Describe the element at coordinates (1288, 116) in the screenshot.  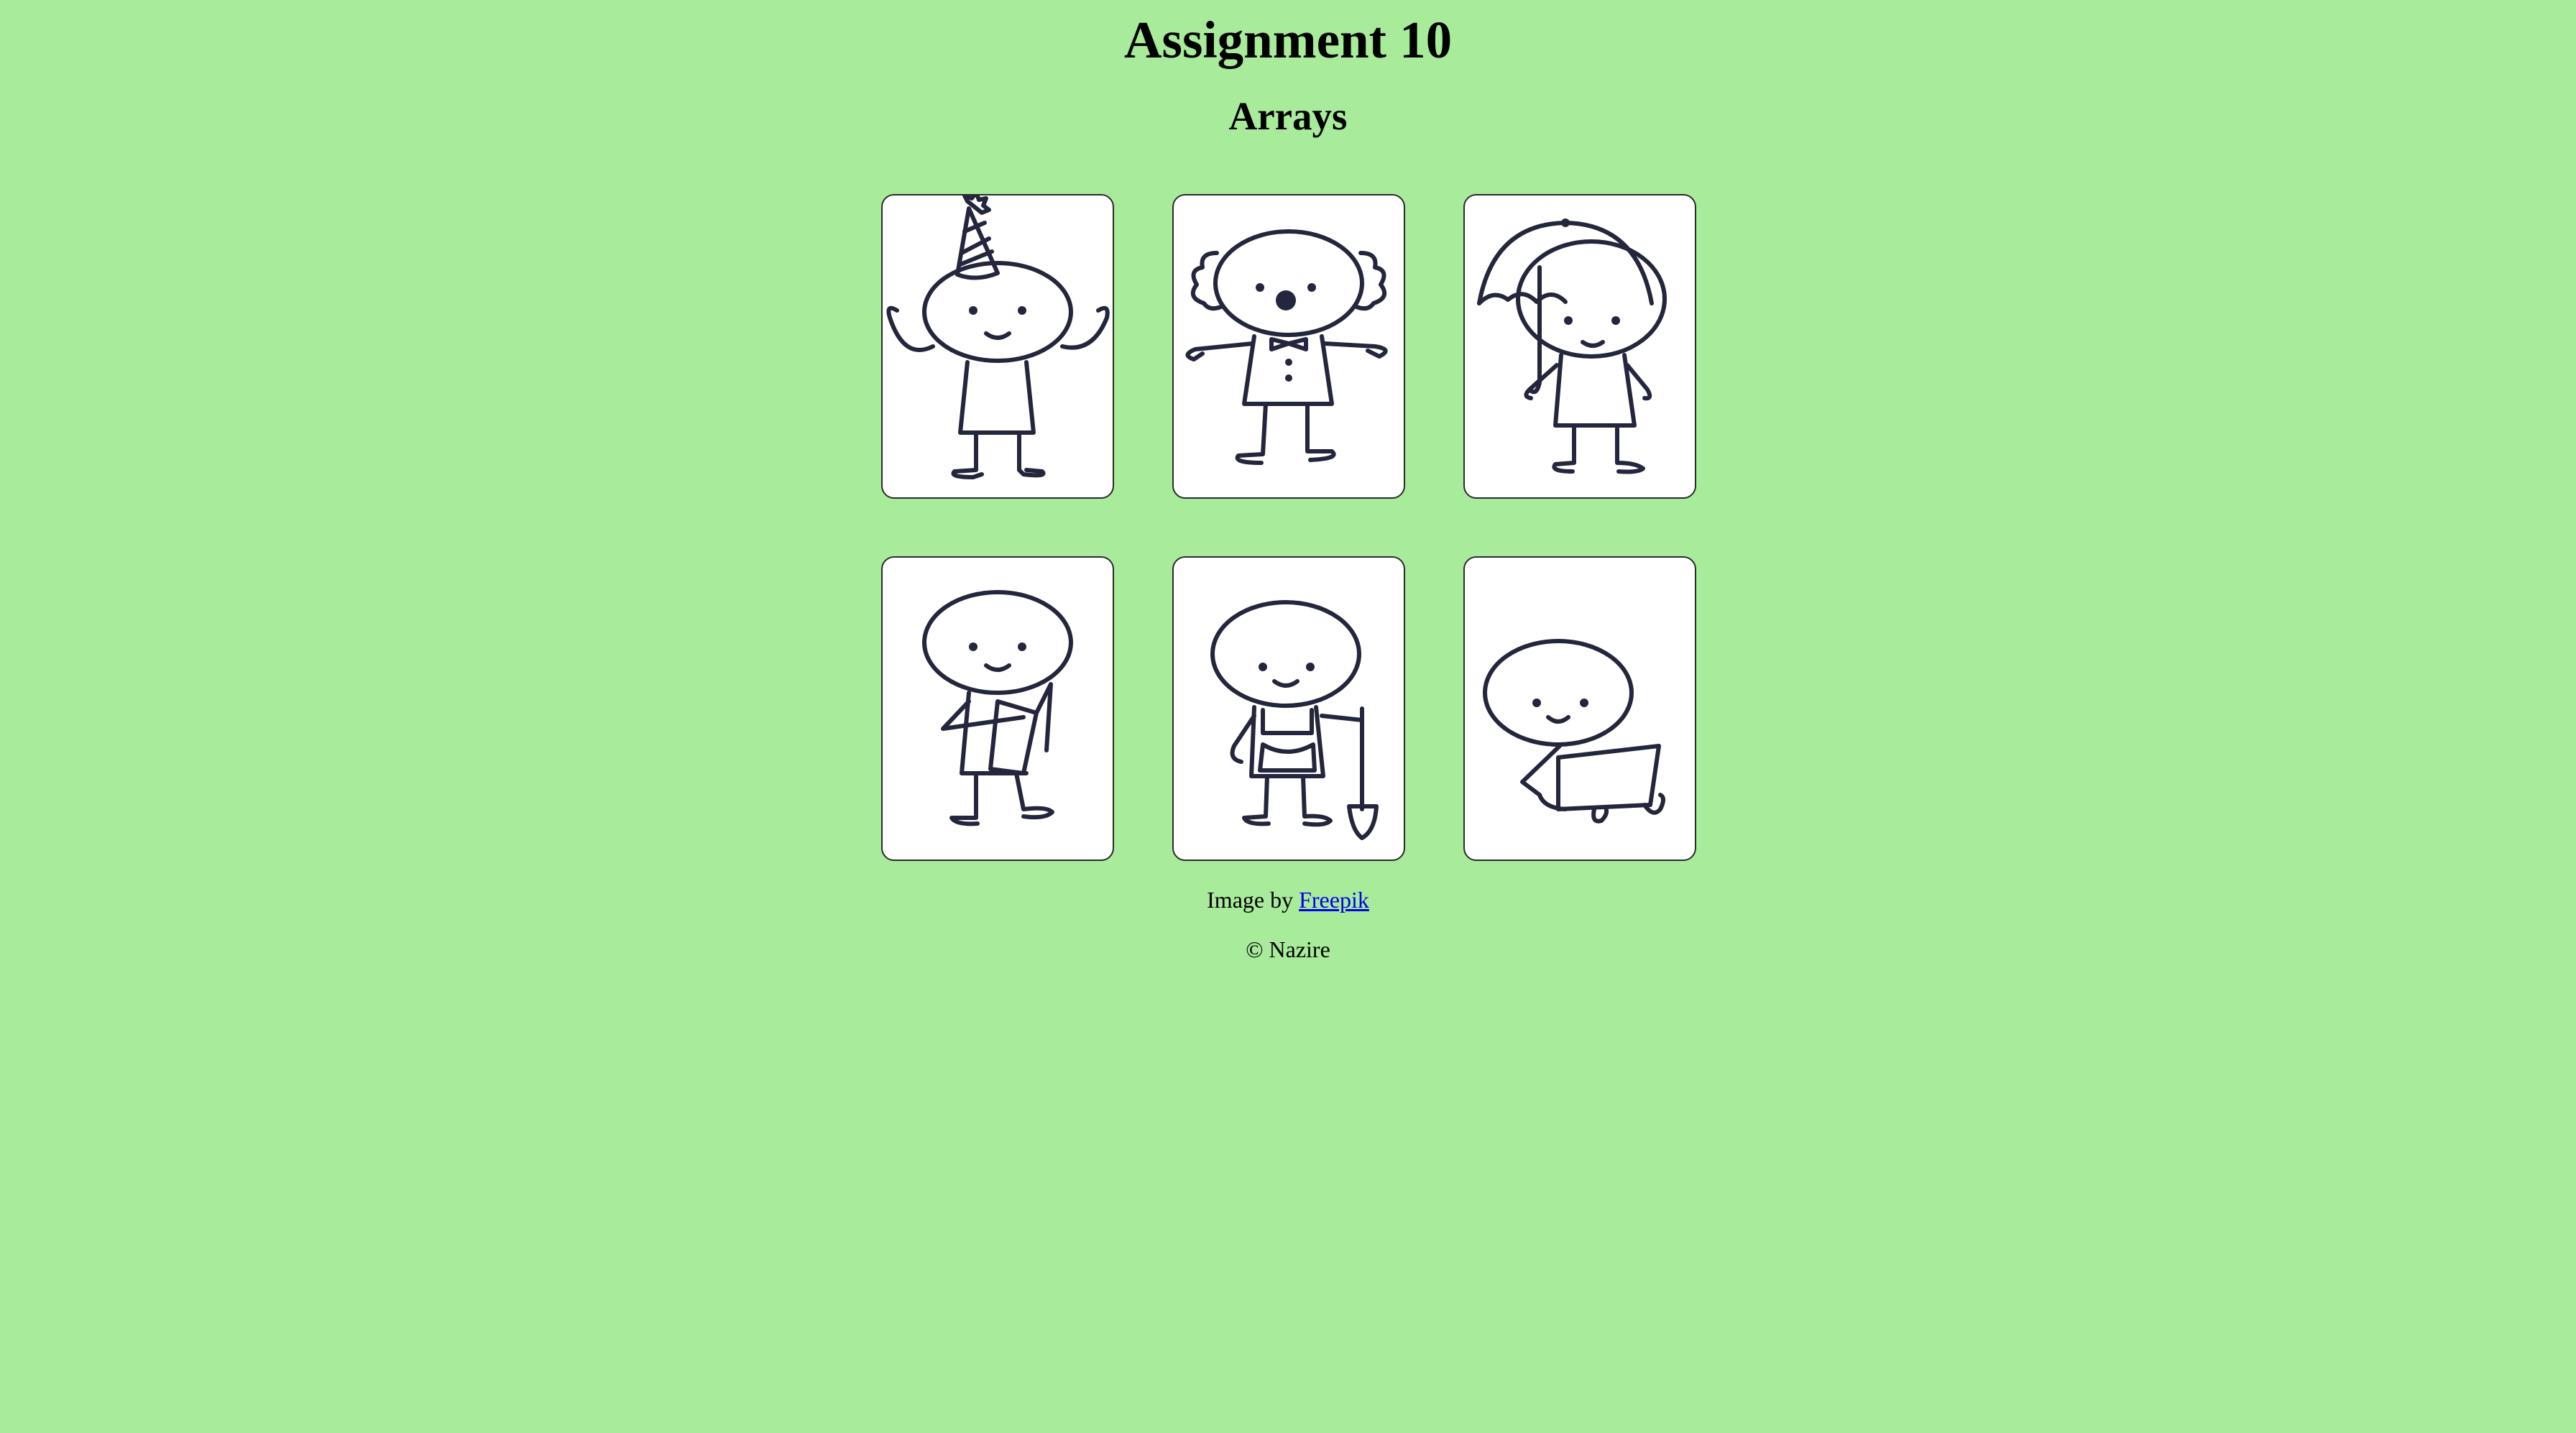
I see `page-subtitle: Arrays` at that location.